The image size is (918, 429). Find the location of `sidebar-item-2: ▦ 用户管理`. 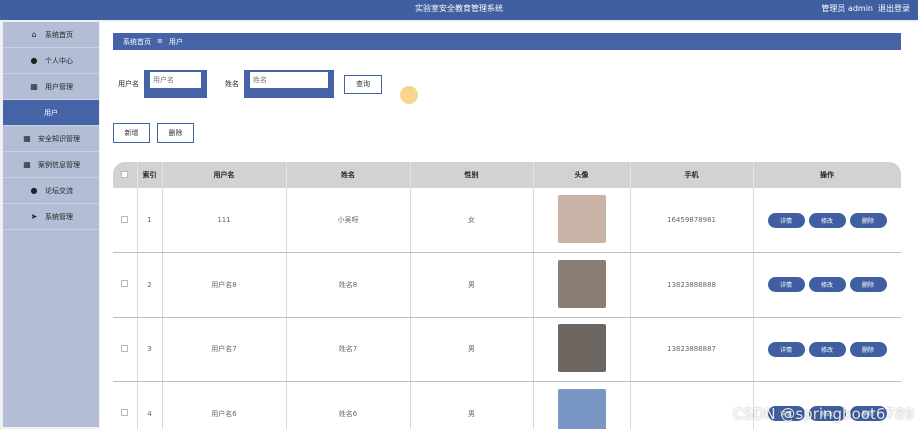

sidebar-item-2: ▦ 用户管理 is located at coordinates (51, 87).